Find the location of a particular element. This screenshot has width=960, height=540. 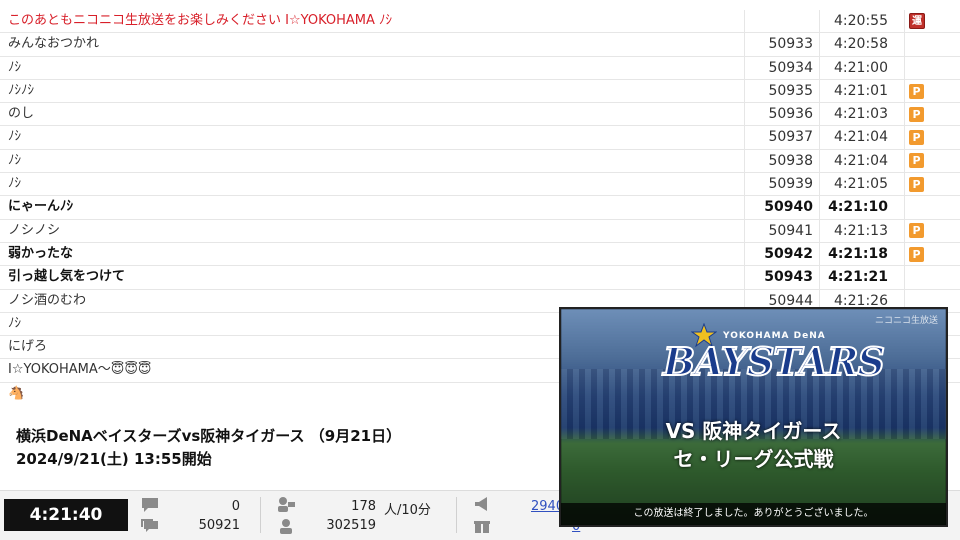

comment-row: ﾉｼ 50934 4:21:00 is located at coordinates (480, 68).